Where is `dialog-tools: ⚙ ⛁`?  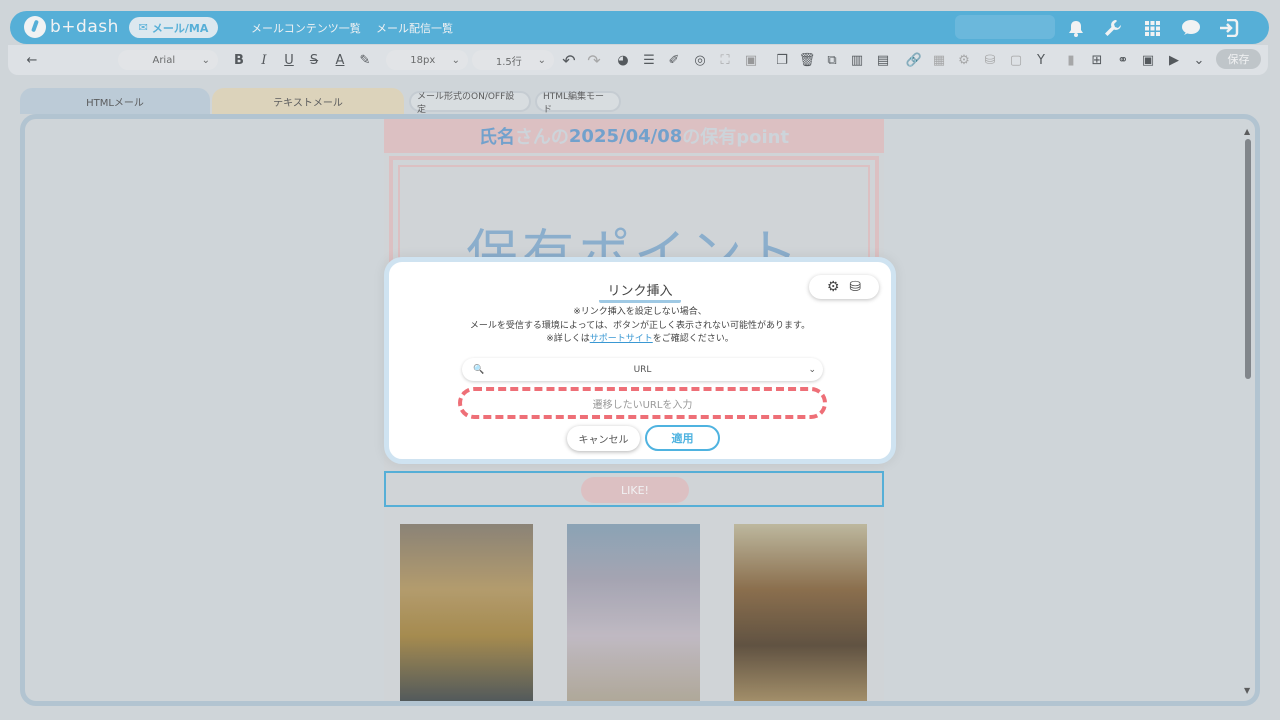
dialog-tools: ⚙ ⛁ is located at coordinates (844, 287).